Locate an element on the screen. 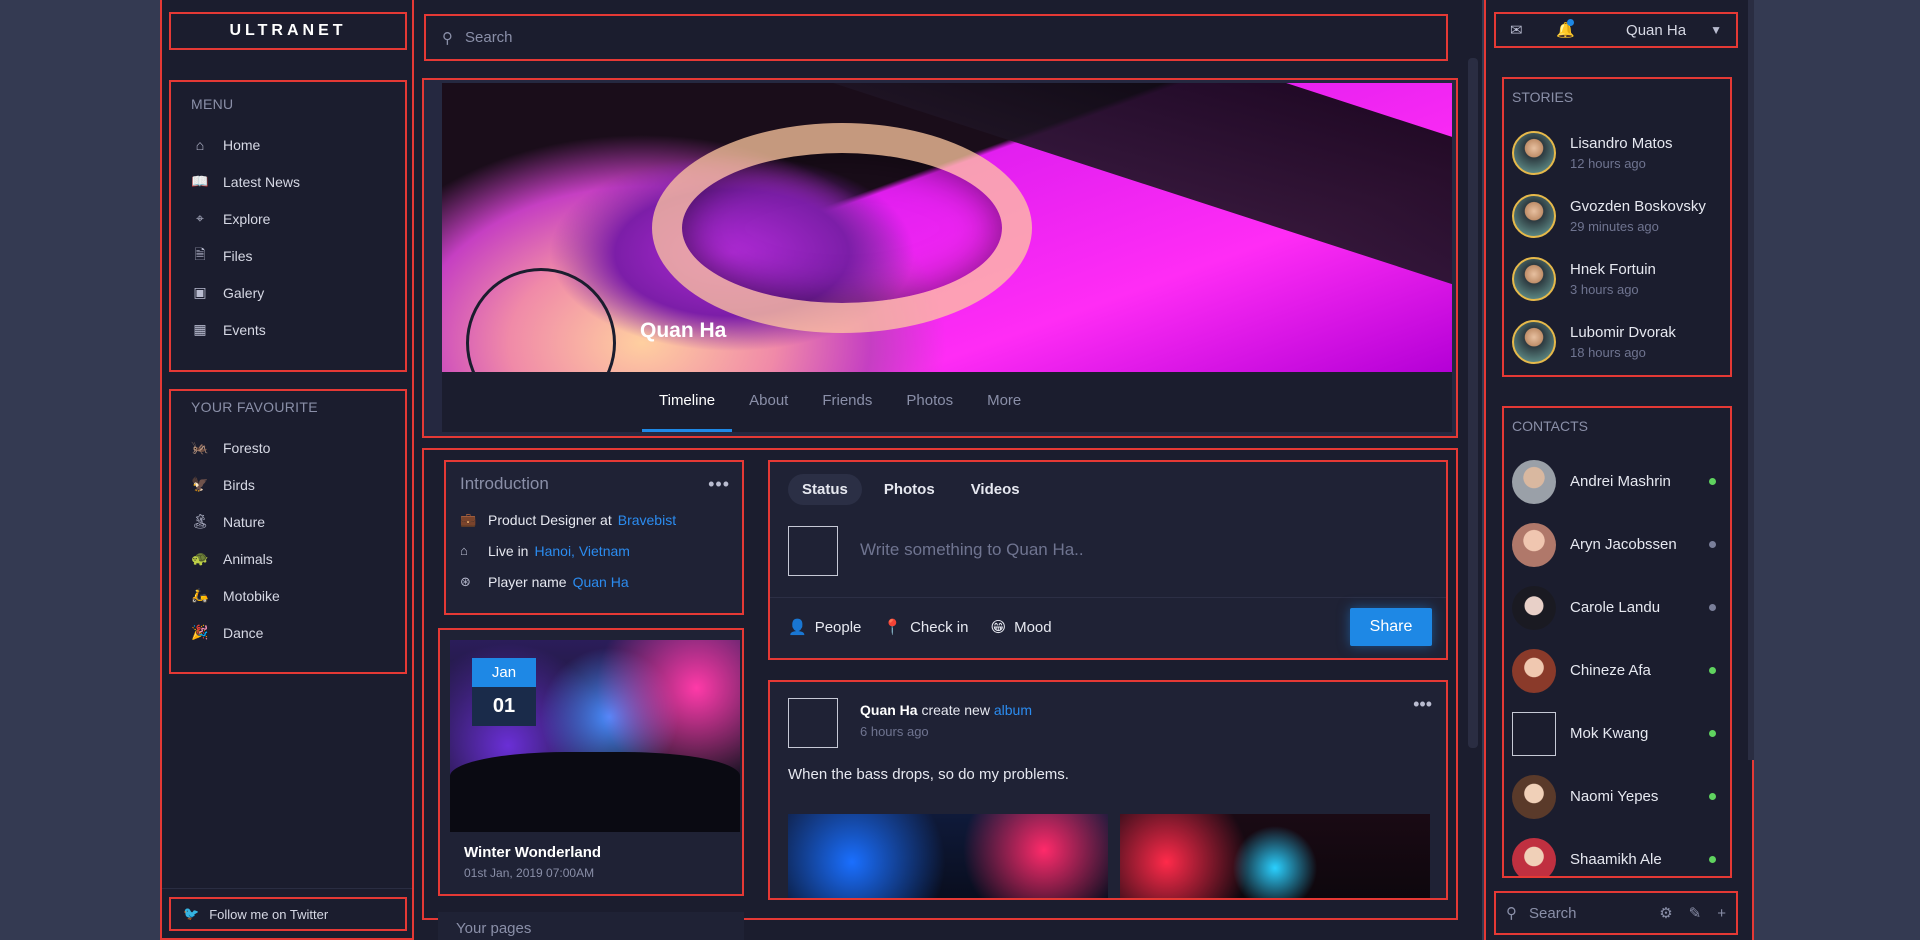 This screenshot has height=940, width=1920. post-text: When the bass drops, so do my problems. is located at coordinates (928, 774).